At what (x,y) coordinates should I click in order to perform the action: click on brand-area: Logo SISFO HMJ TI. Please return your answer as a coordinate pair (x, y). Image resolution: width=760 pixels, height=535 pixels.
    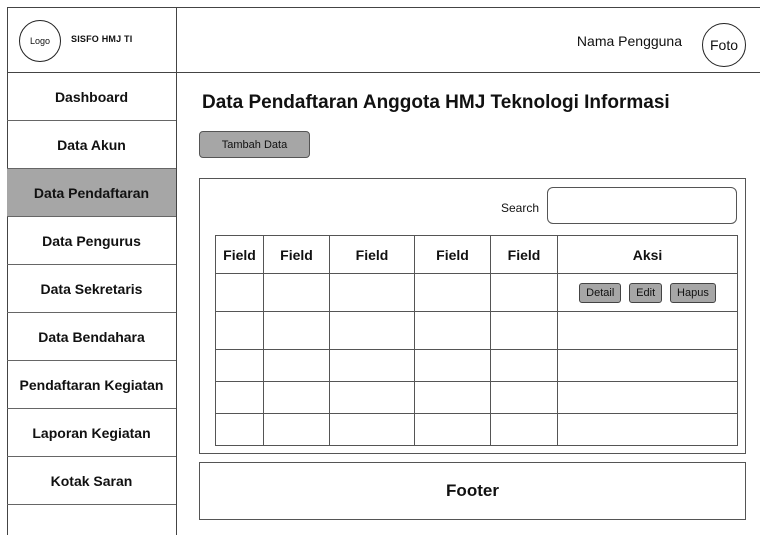
    Looking at the image, I should click on (92, 40).